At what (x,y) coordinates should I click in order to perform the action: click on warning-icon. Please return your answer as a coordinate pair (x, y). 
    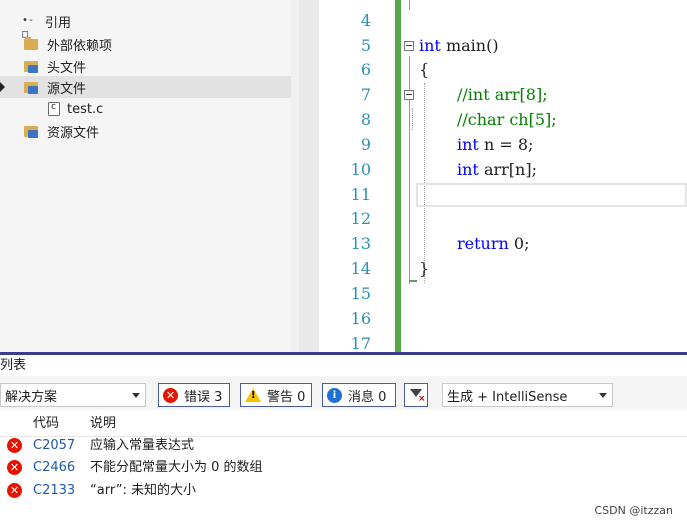
    Looking at the image, I should click on (253, 395).